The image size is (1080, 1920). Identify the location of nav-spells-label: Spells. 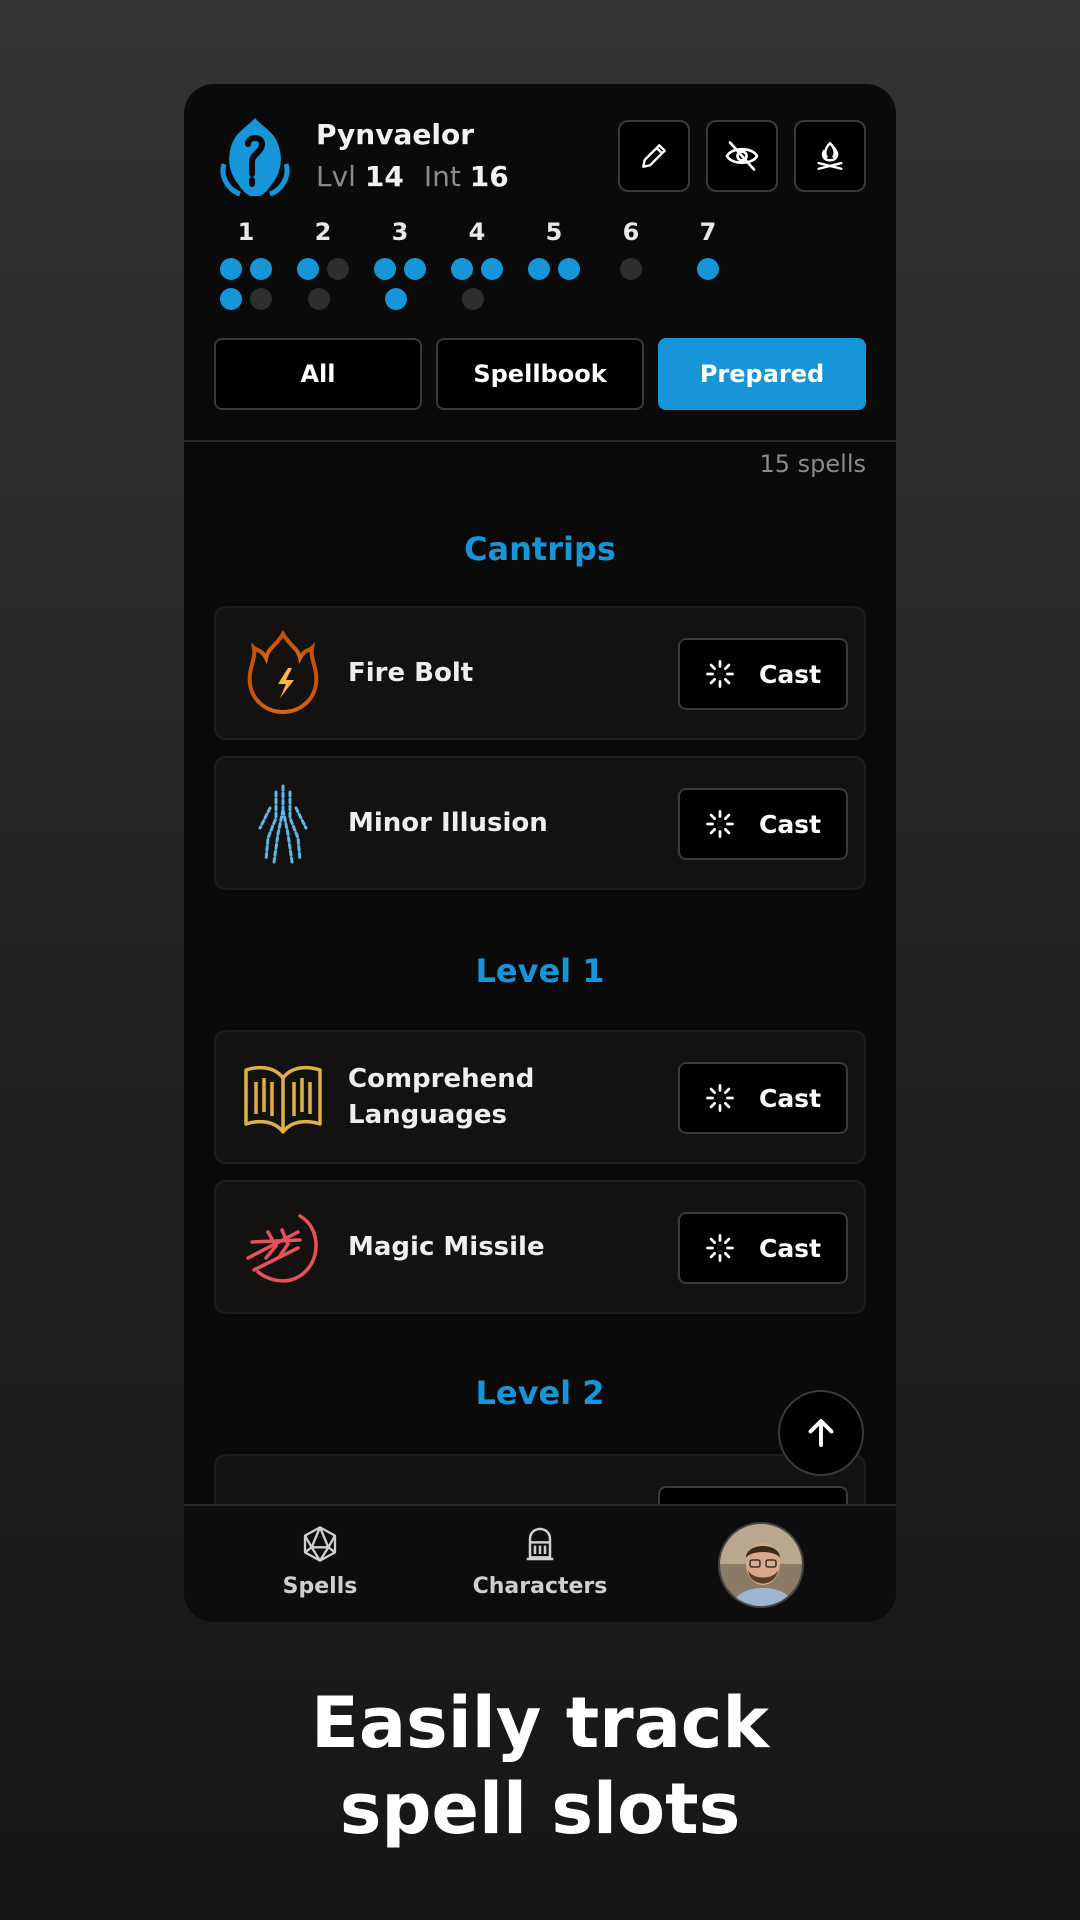
(320, 1586).